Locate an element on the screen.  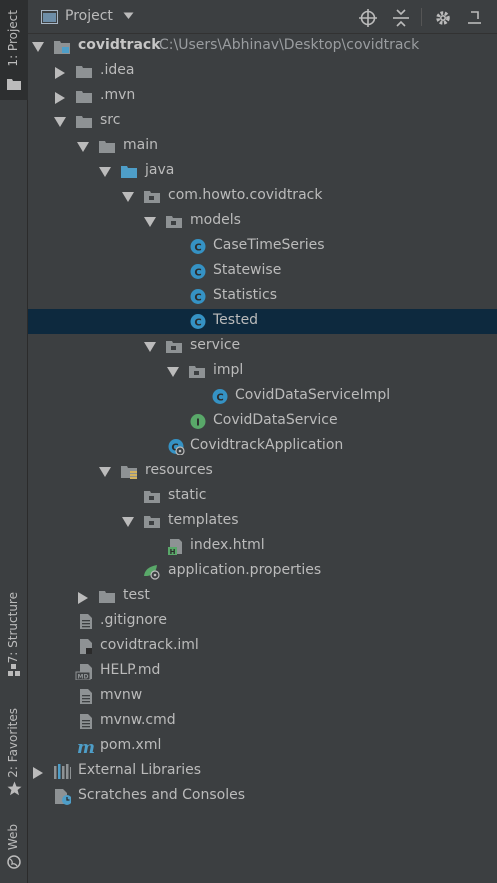
scratches-icon is located at coordinates (63, 797).